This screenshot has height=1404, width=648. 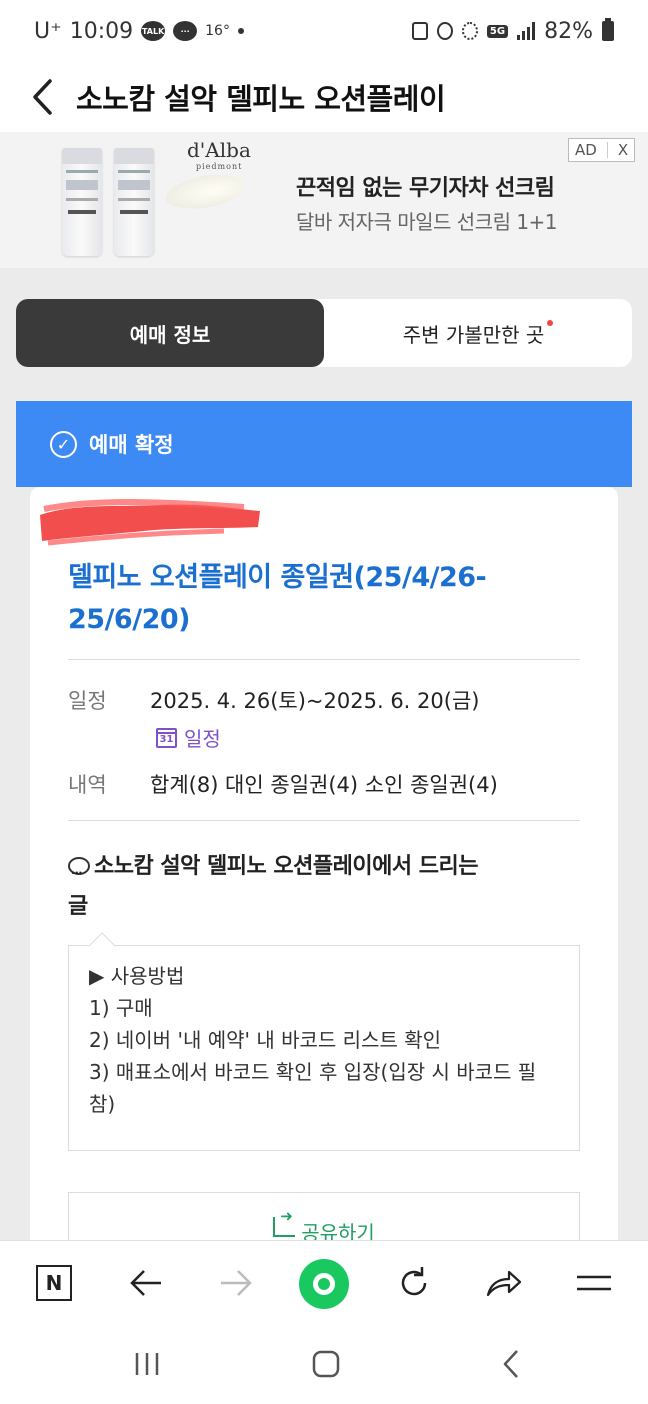 I want to click on chevron-left-icon, so click(x=42, y=97).